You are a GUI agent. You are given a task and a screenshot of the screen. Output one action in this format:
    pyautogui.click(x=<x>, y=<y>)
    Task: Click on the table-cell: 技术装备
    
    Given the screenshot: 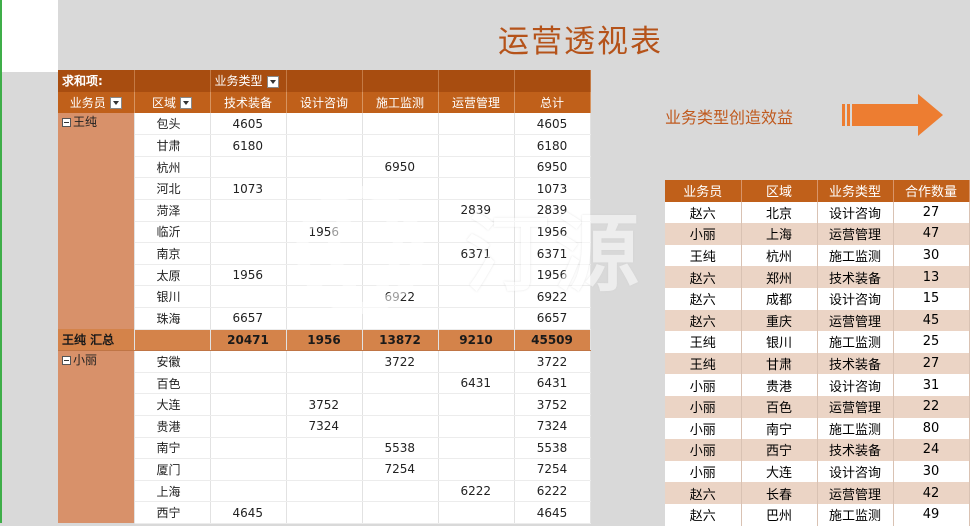 What is the action you would take?
    pyautogui.click(x=855, y=450)
    